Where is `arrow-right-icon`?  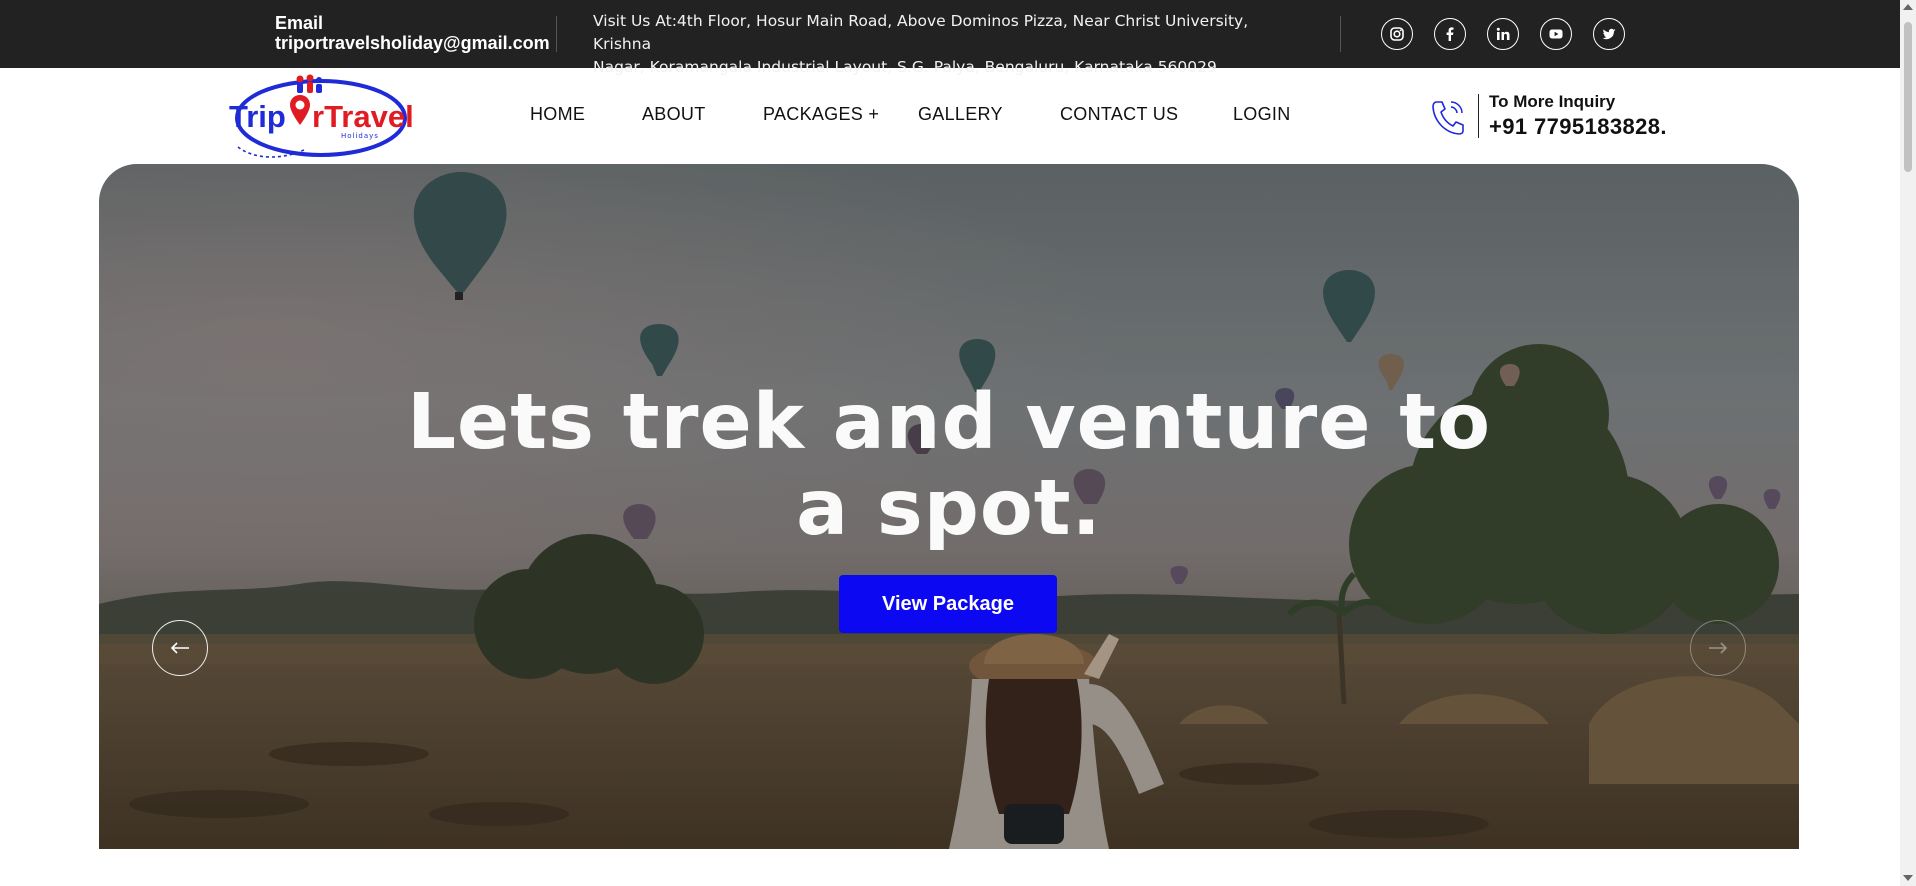
arrow-right-icon is located at coordinates (1718, 648).